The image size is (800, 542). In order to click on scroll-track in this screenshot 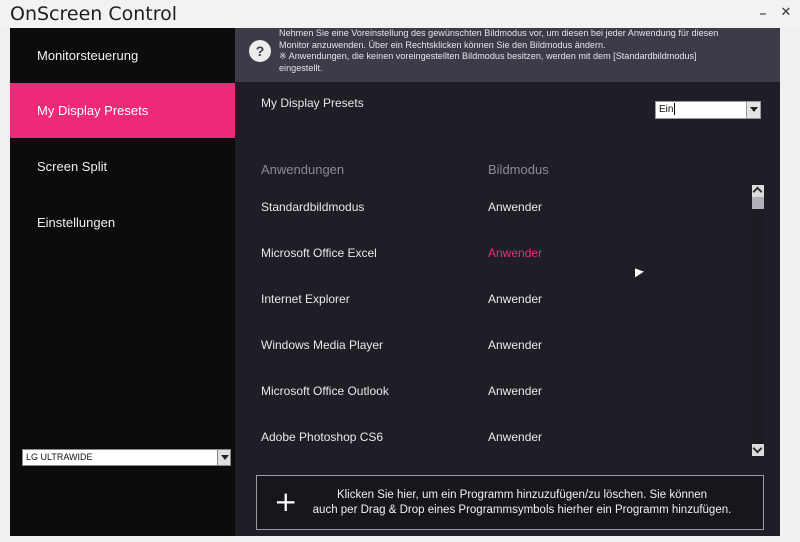, I will do `click(758, 320)`.